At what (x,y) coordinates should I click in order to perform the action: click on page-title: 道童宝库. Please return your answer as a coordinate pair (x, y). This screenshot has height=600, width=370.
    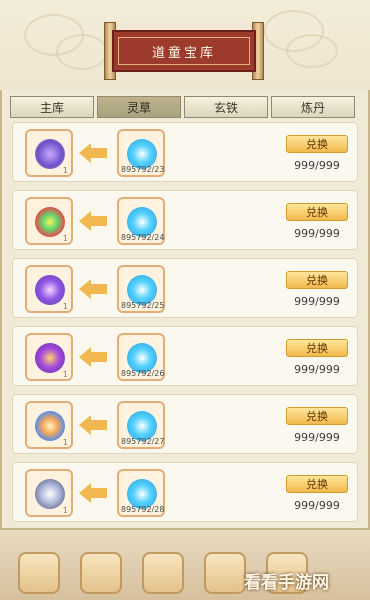
    Looking at the image, I should click on (183, 53).